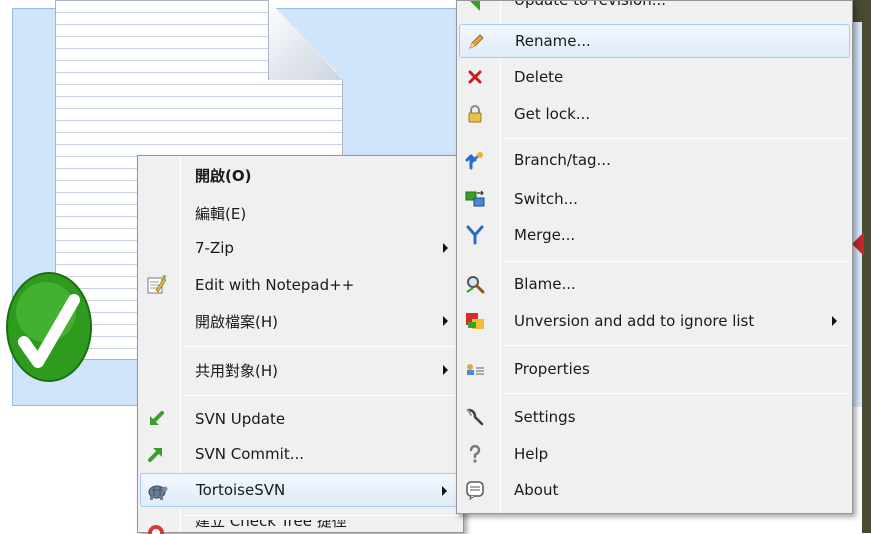  I want to click on menu-item-label: Unversion and add to ignore list, so click(634, 321).